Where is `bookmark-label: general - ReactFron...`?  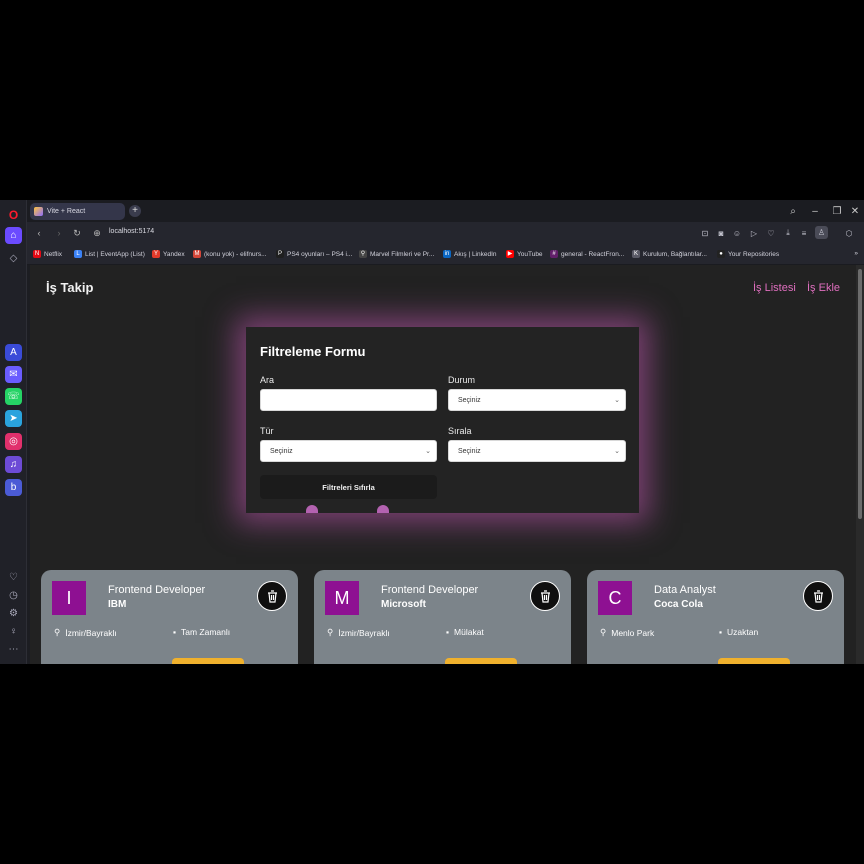
bookmark-label: general - ReactFron... is located at coordinates (593, 254).